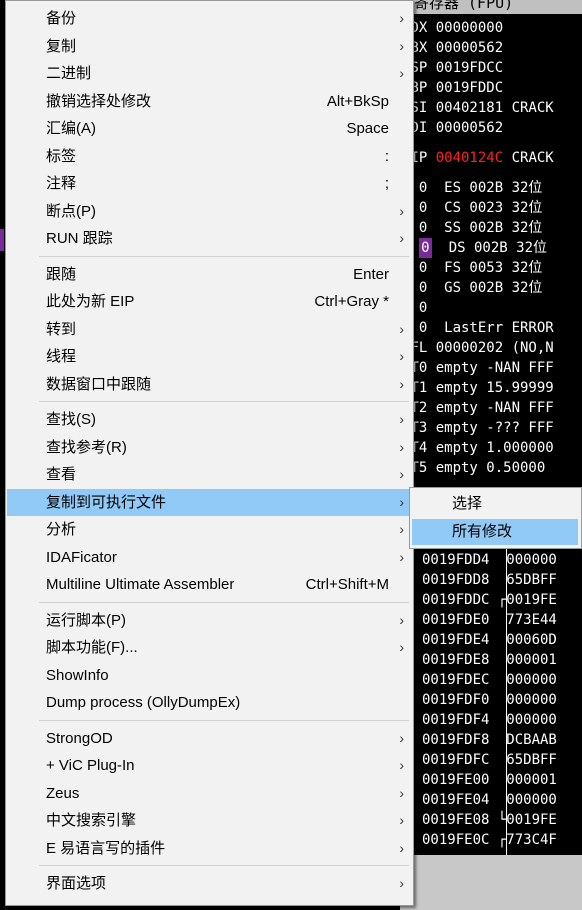 This screenshot has width=582, height=910. I want to click on menu-item-label: 跟随, so click(61, 274).